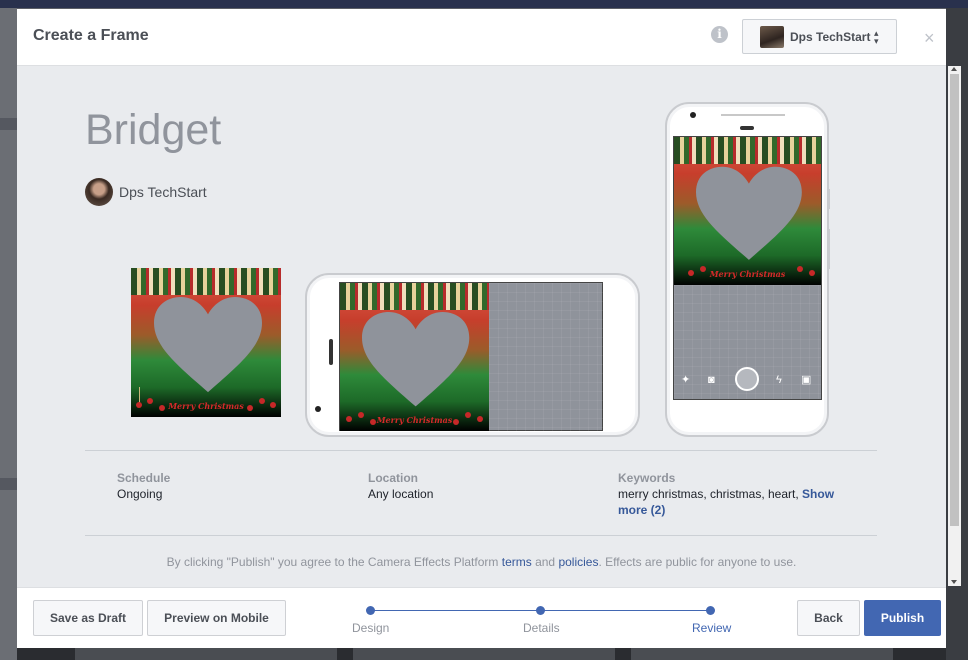 The image size is (968, 660). Describe the element at coordinates (711, 380) in the screenshot. I see `camera-icon: ◙` at that location.